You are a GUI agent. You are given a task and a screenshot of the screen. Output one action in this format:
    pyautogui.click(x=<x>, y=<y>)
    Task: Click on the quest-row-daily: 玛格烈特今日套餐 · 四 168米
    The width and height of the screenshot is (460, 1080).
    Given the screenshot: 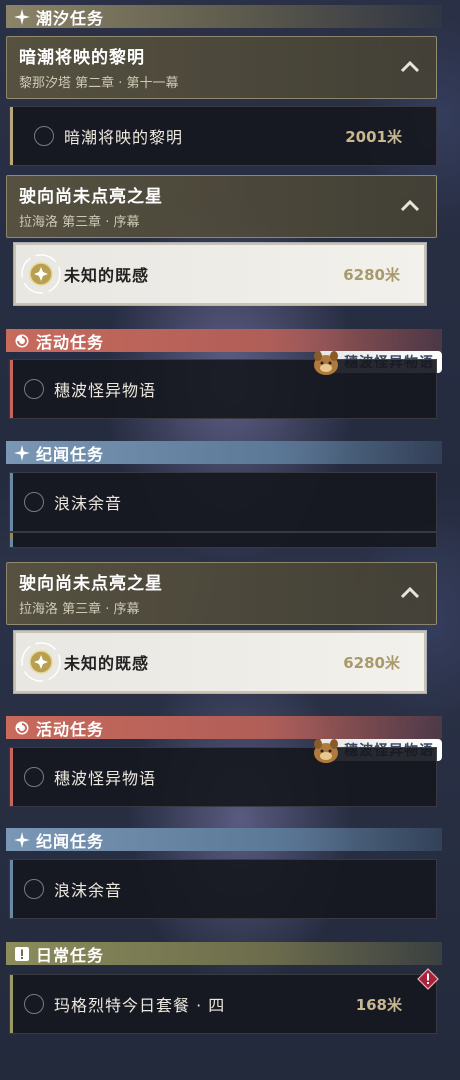 What is the action you would take?
    pyautogui.click(x=223, y=1004)
    